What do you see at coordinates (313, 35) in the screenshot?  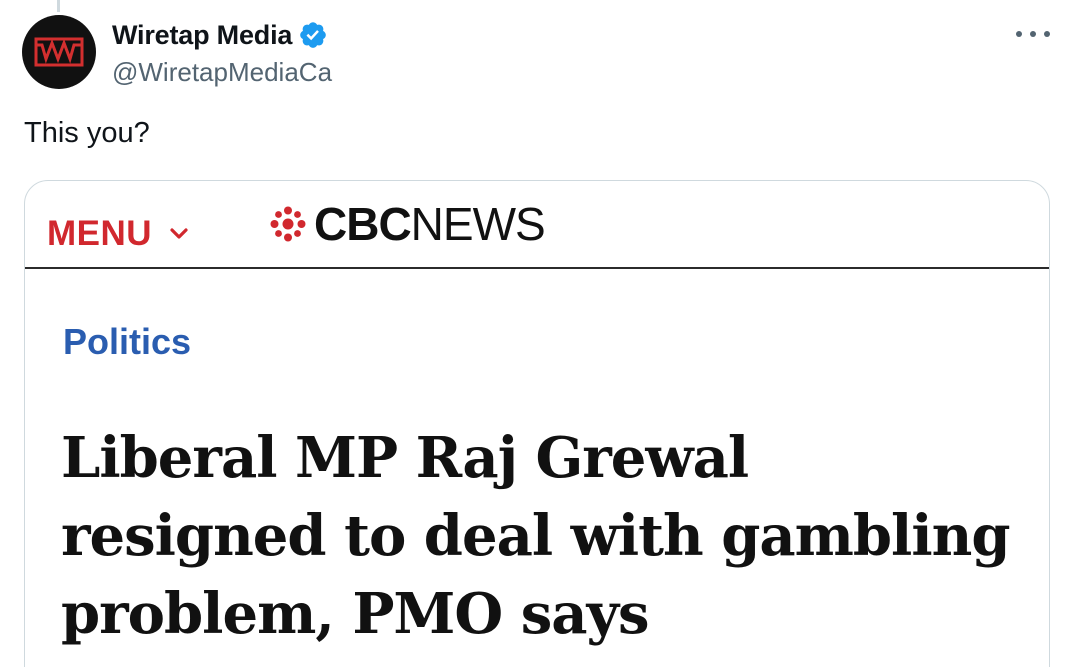 I see `verified-badge-icon` at bounding box center [313, 35].